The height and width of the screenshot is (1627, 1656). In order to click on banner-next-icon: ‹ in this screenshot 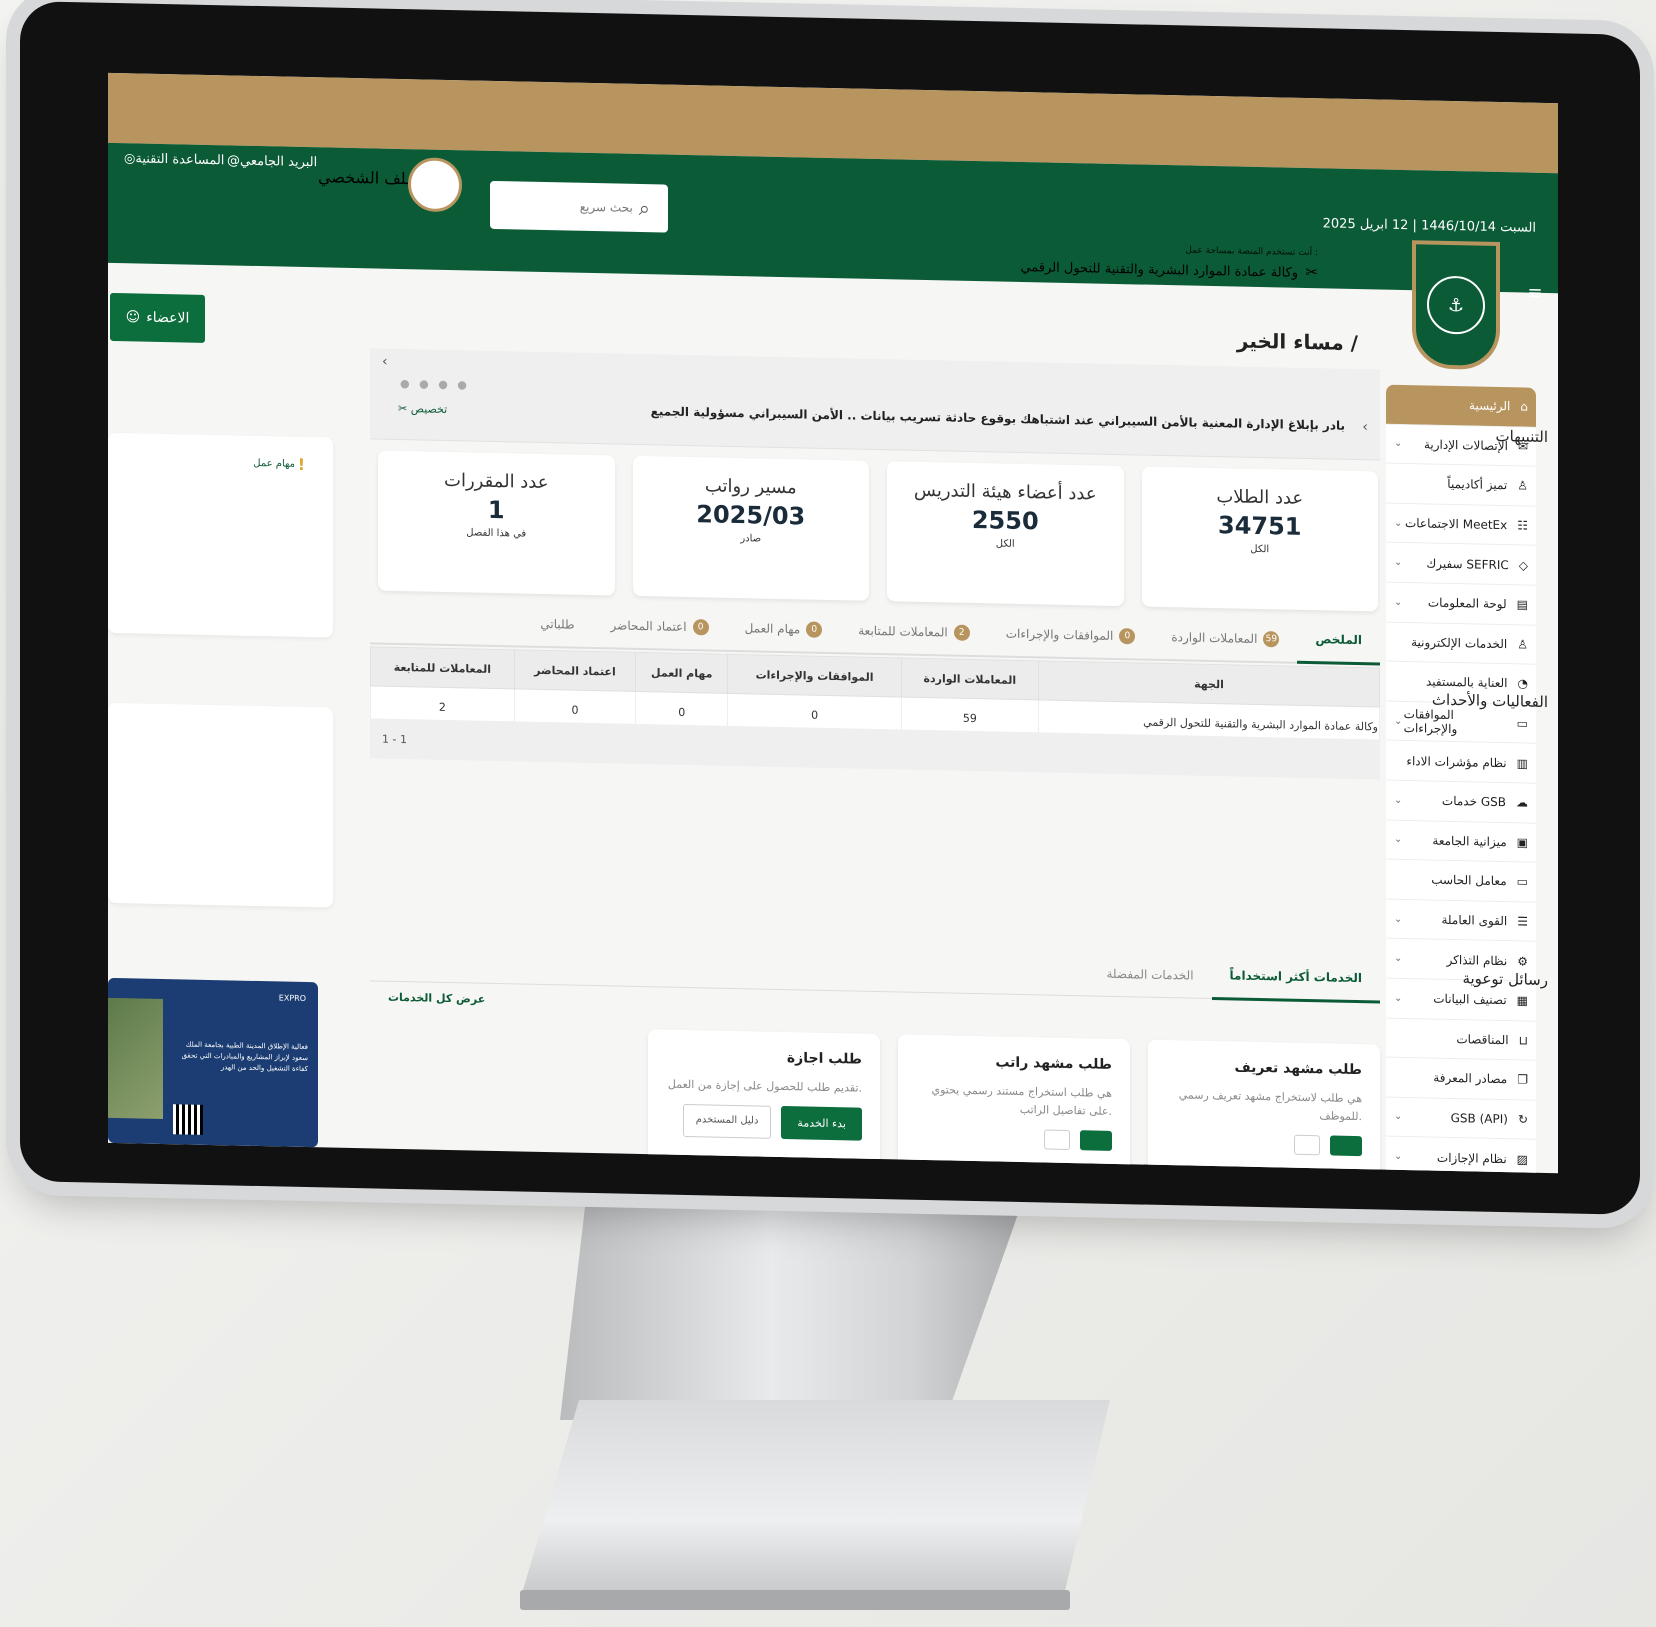, I will do `click(1365, 427)`.